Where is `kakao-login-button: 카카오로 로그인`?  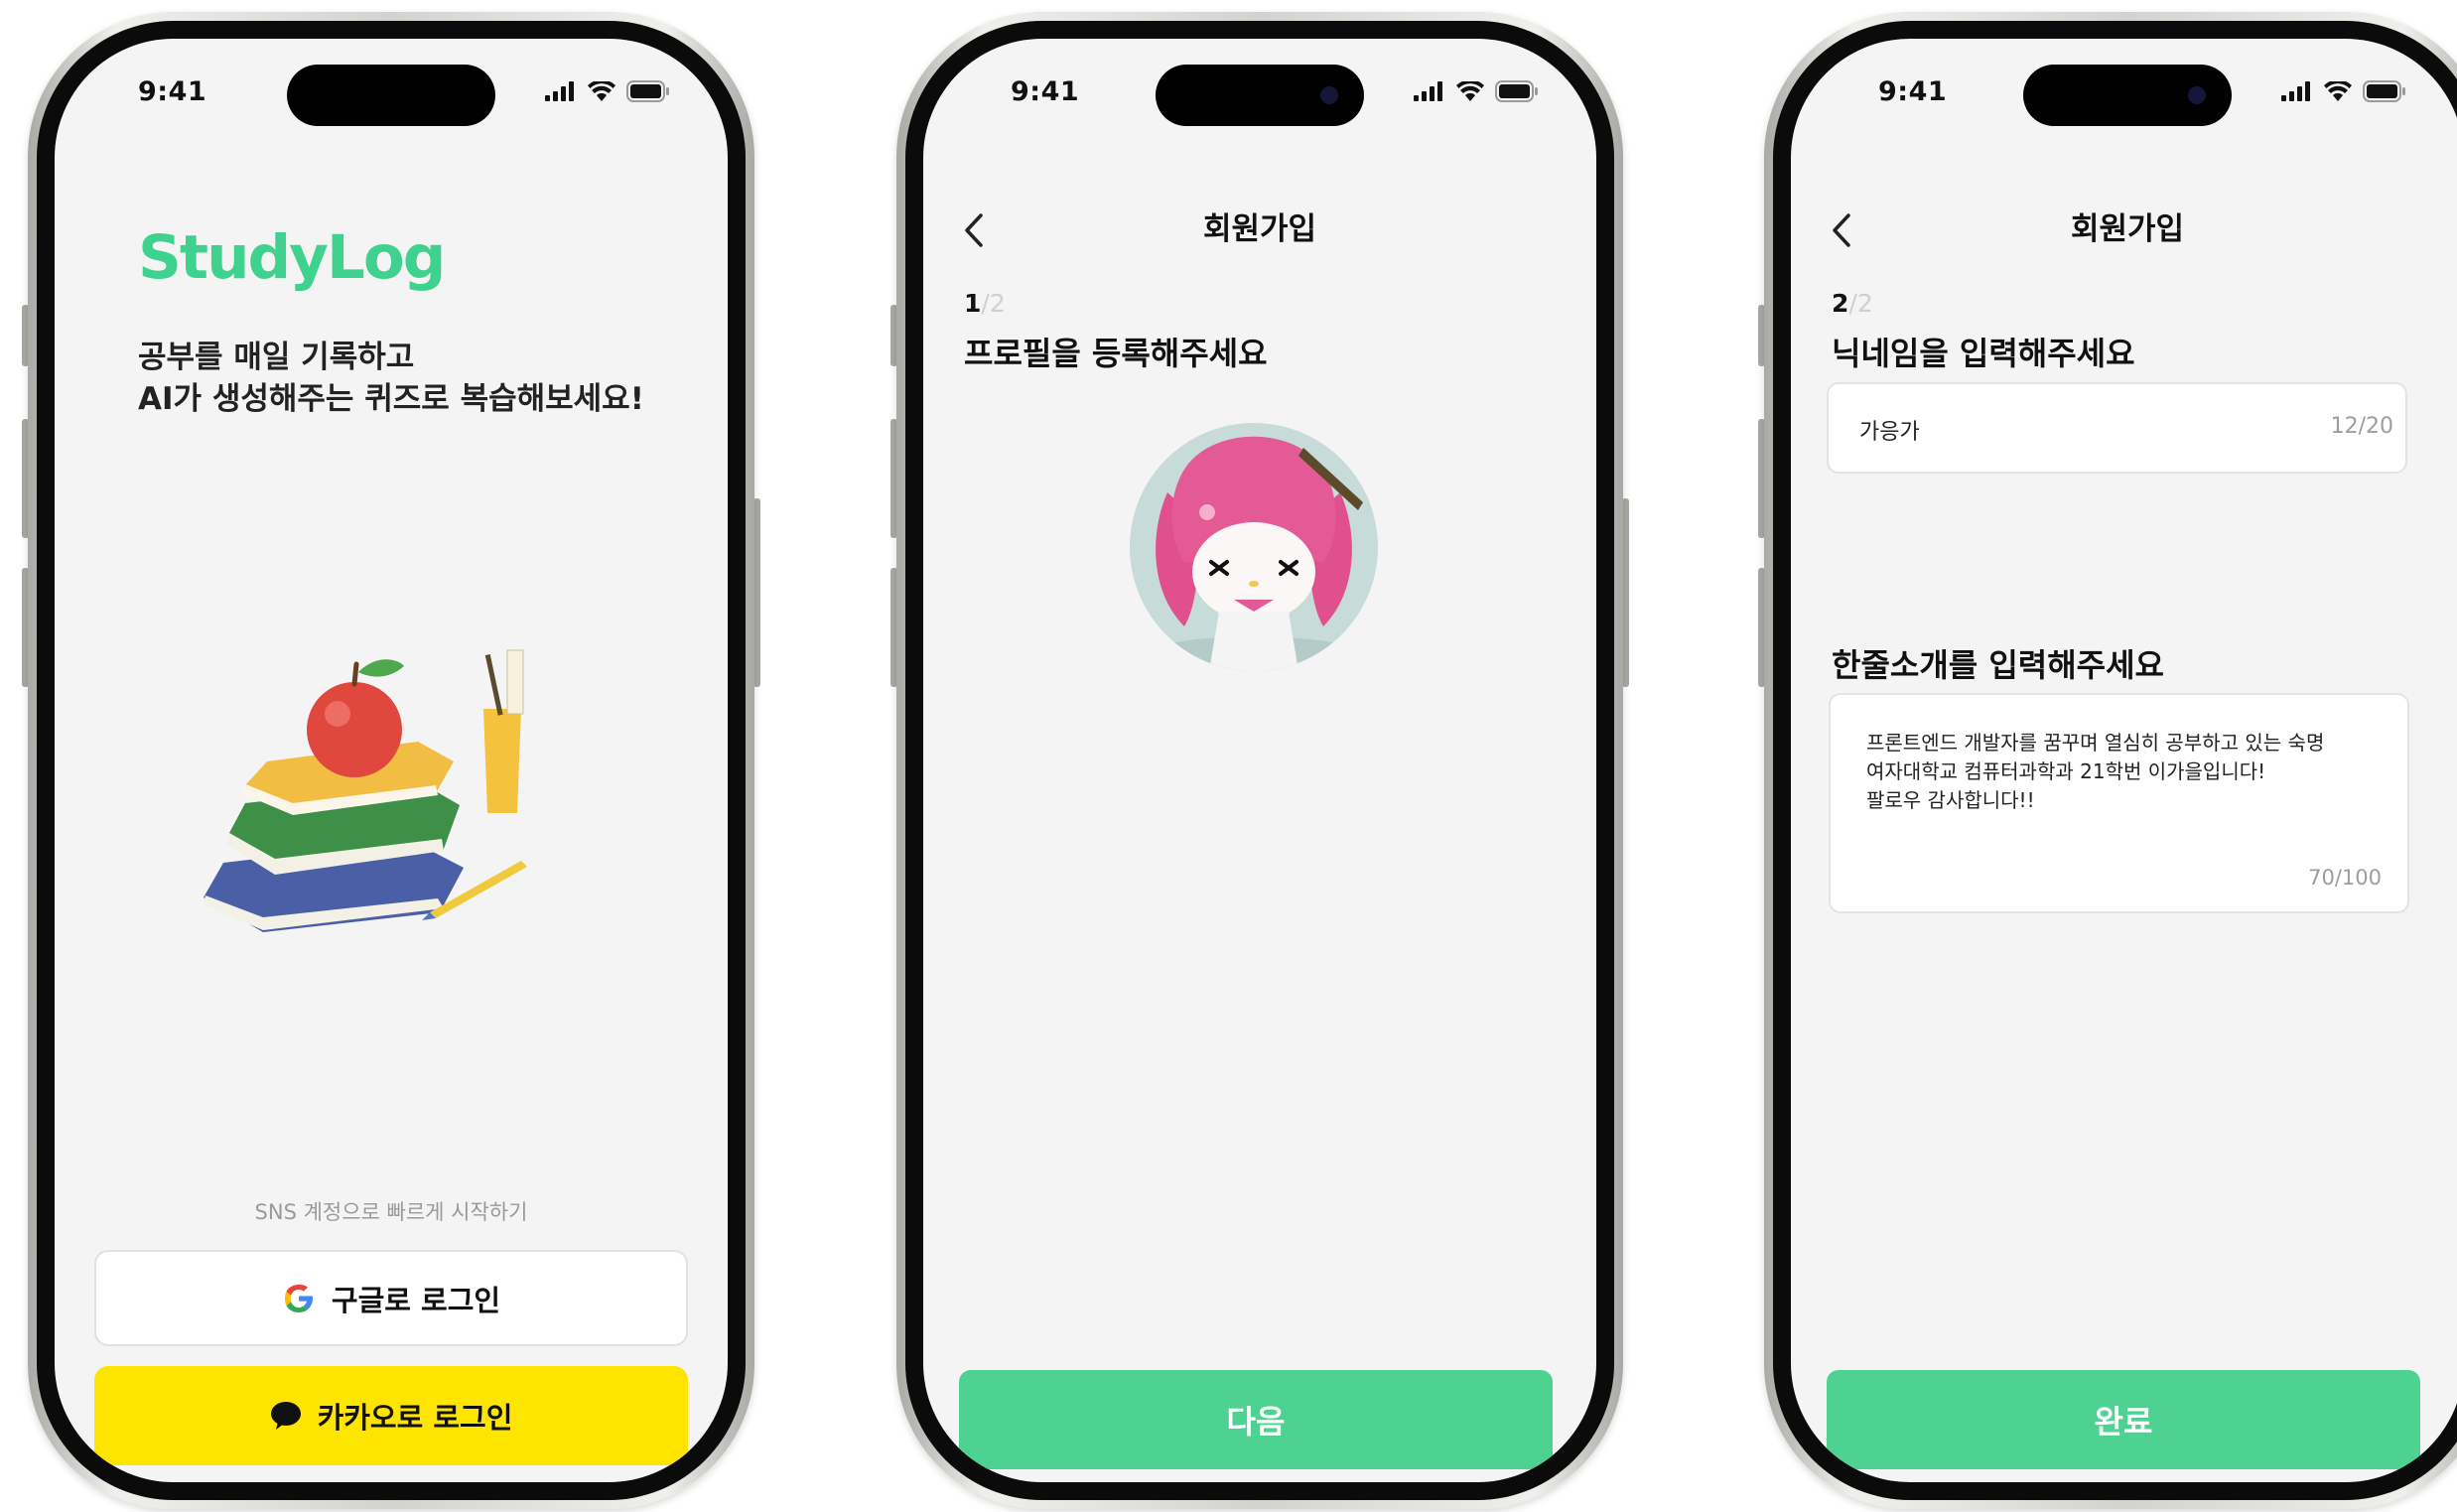
kakao-login-button: 카카오로 로그인 is located at coordinates (391, 1415).